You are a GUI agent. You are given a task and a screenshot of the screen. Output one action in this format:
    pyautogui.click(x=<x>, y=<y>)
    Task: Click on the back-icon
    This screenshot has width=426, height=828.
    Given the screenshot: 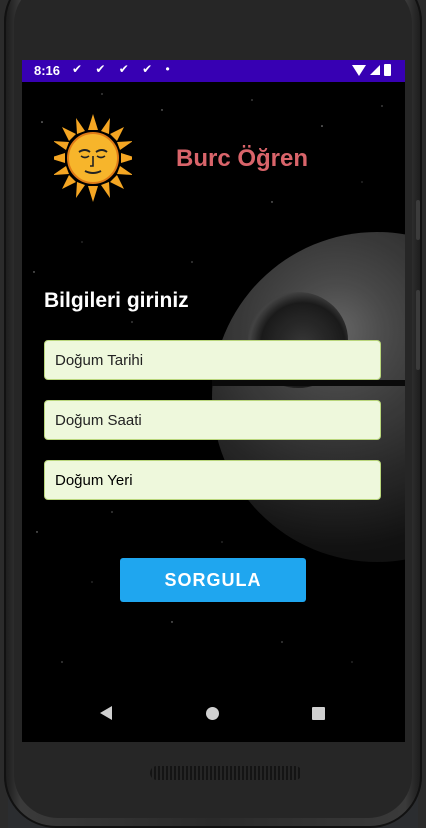 What is the action you would take?
    pyautogui.click(x=106, y=713)
    